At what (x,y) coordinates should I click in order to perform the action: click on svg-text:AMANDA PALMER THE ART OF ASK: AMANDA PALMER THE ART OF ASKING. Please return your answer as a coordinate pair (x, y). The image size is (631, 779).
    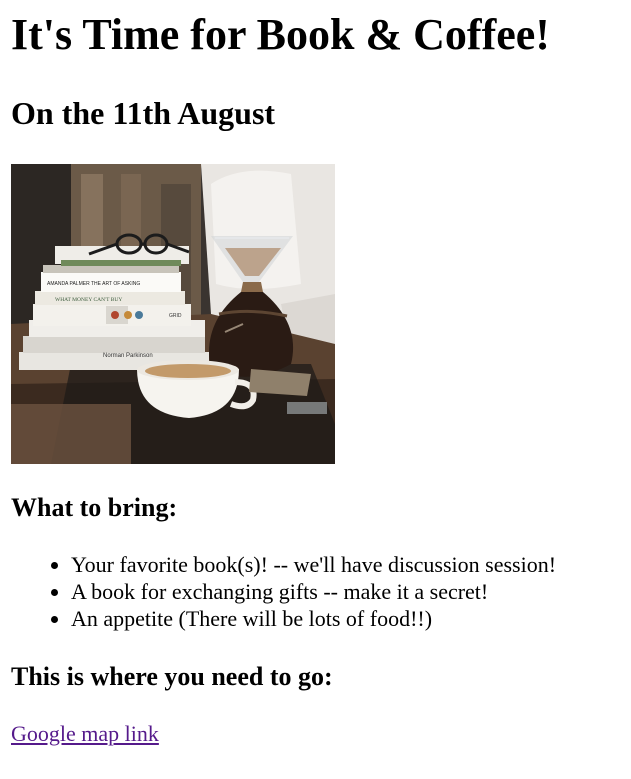
    Looking at the image, I should click on (93, 284).